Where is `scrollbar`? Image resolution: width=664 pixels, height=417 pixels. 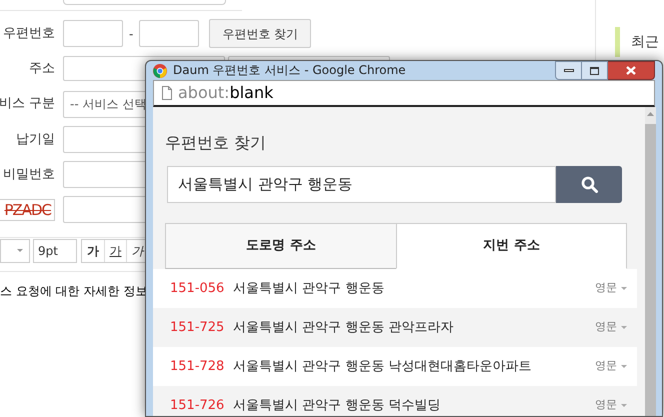
scrollbar is located at coordinates (650, 261).